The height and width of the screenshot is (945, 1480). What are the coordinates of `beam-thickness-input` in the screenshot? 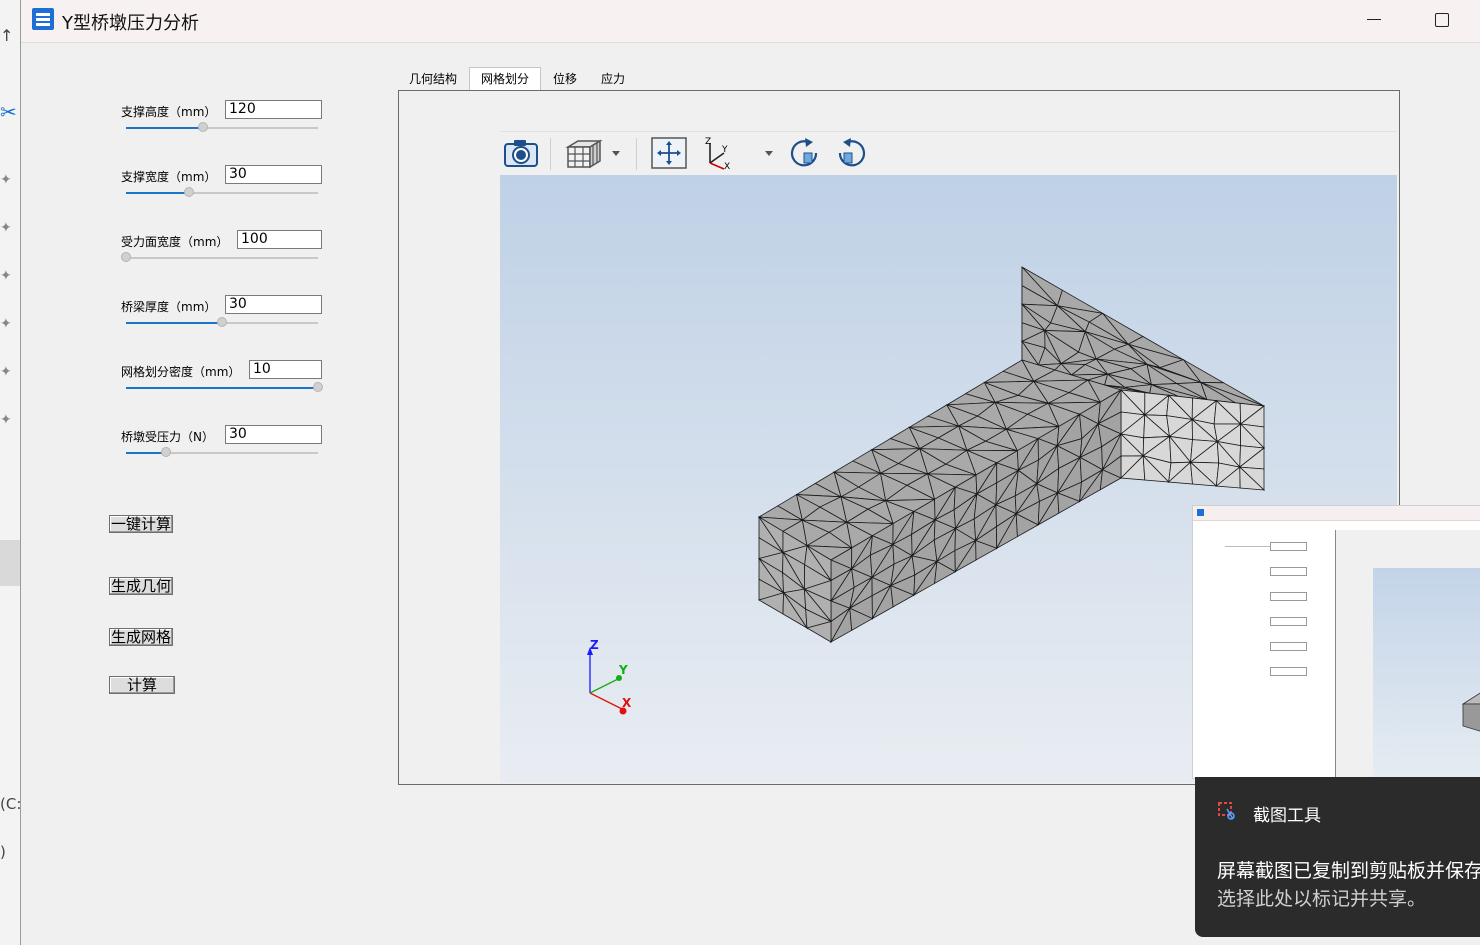 It's located at (273, 304).